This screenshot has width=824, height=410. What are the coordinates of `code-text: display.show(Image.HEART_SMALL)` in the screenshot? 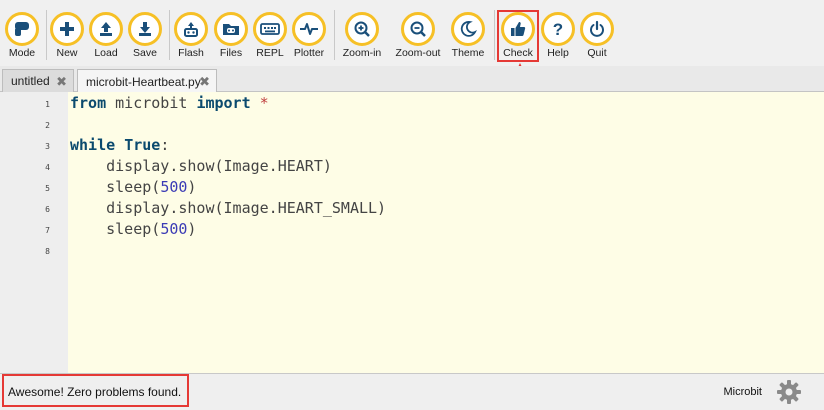 It's located at (228, 208).